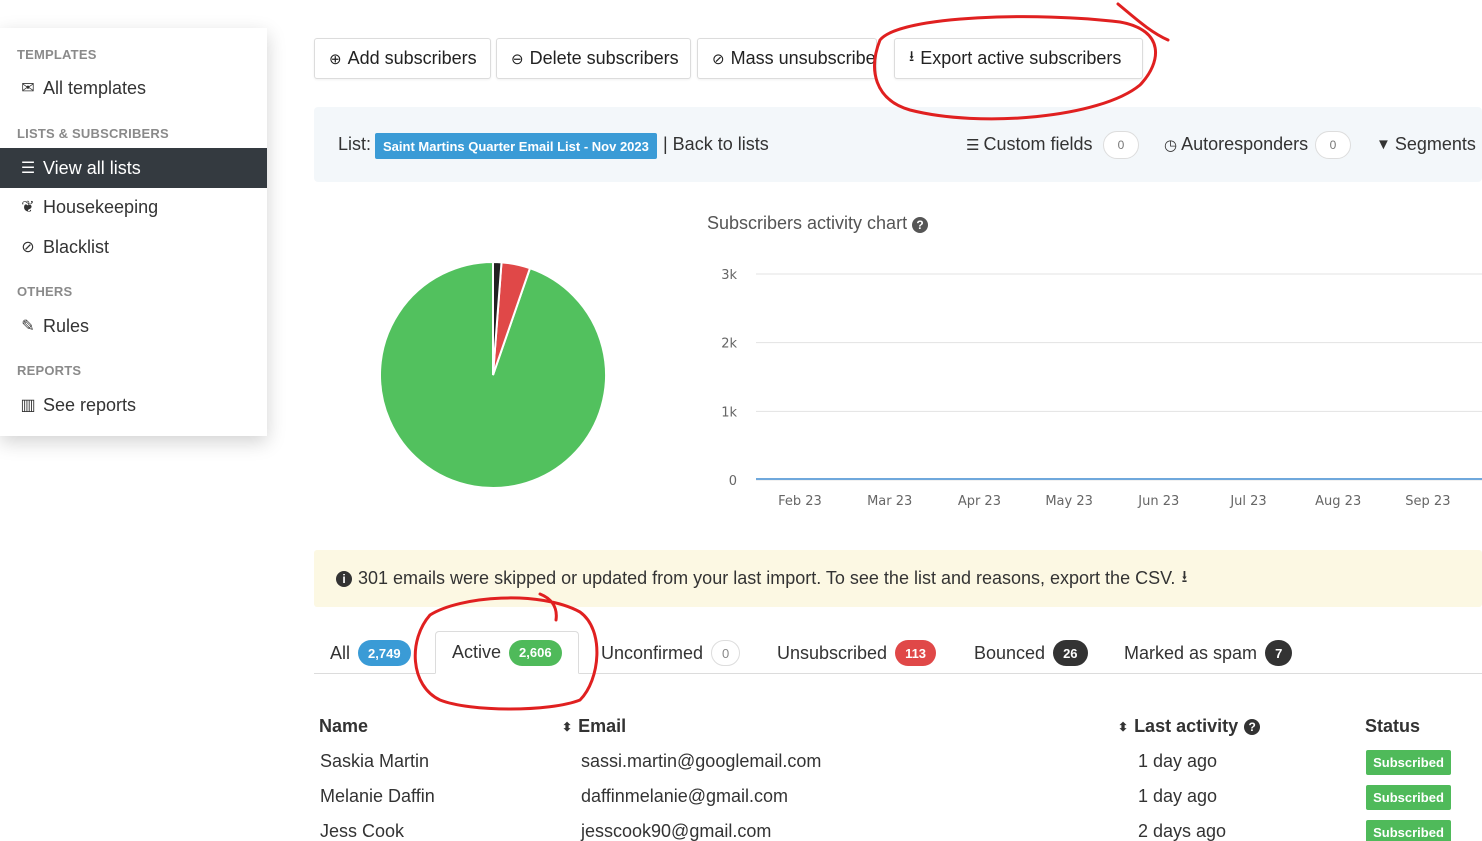 The width and height of the screenshot is (1482, 841). Describe the element at coordinates (800, 501) in the screenshot. I see `x-tick-label: Feb 23` at that location.